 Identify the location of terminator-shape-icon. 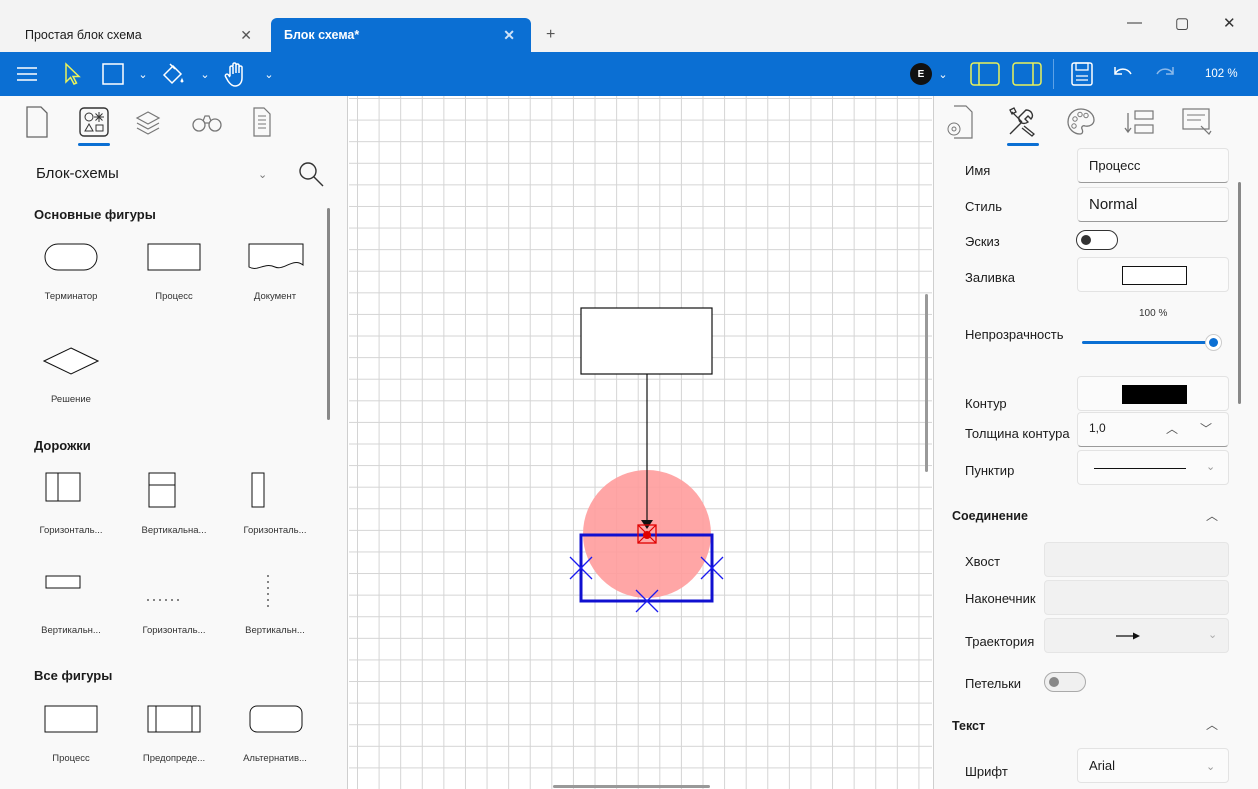
(71, 258).